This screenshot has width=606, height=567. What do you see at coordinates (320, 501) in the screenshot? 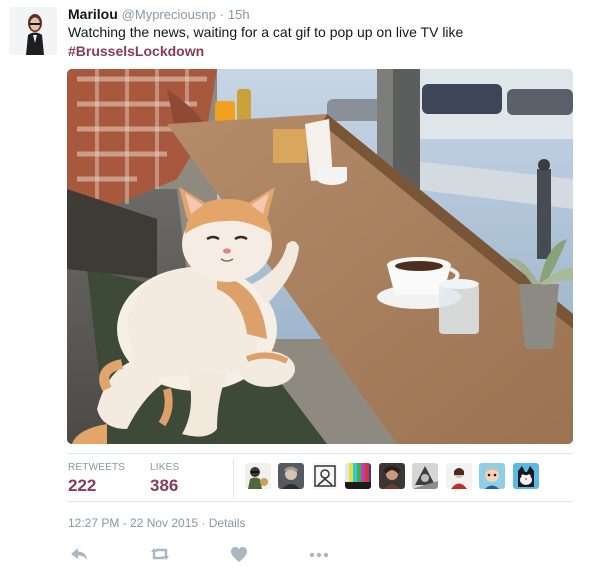
I see `stats-divider-bottom` at bounding box center [320, 501].